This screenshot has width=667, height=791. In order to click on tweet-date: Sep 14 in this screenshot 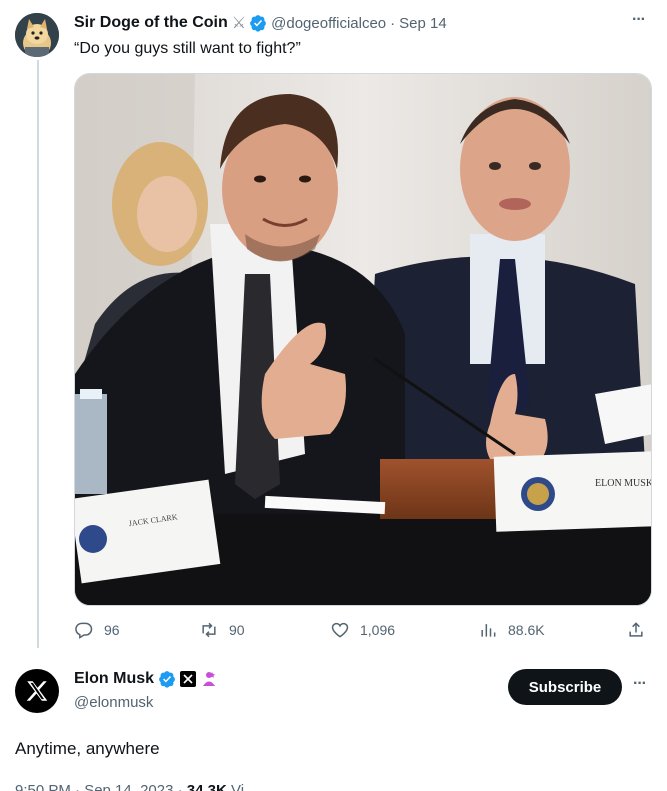, I will do `click(423, 23)`.